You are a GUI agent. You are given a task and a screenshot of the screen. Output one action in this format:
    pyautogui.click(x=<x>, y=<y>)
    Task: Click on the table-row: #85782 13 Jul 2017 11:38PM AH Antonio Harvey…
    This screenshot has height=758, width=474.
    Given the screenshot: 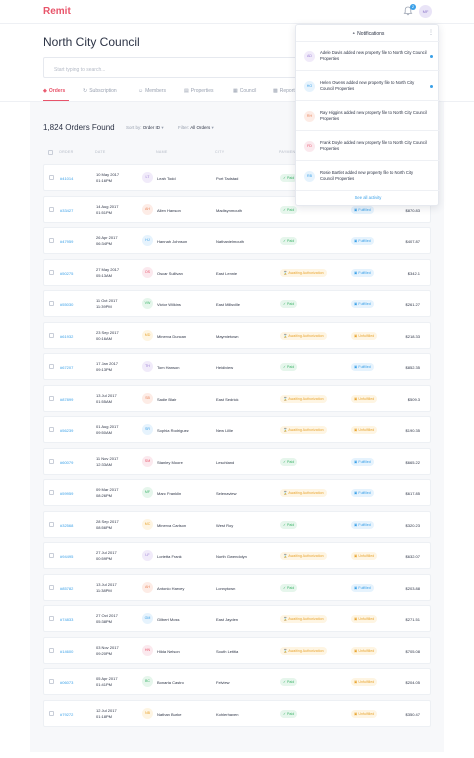 What is the action you would take?
    pyautogui.click(x=237, y=587)
    